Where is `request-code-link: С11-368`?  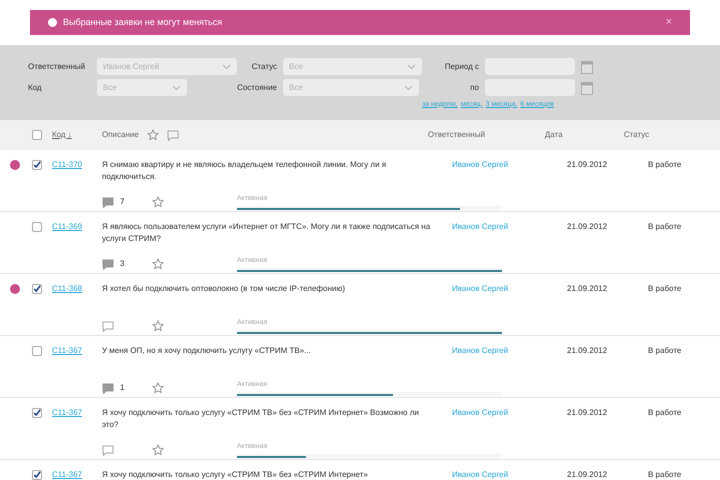
request-code-link: С11-368 is located at coordinates (77, 289).